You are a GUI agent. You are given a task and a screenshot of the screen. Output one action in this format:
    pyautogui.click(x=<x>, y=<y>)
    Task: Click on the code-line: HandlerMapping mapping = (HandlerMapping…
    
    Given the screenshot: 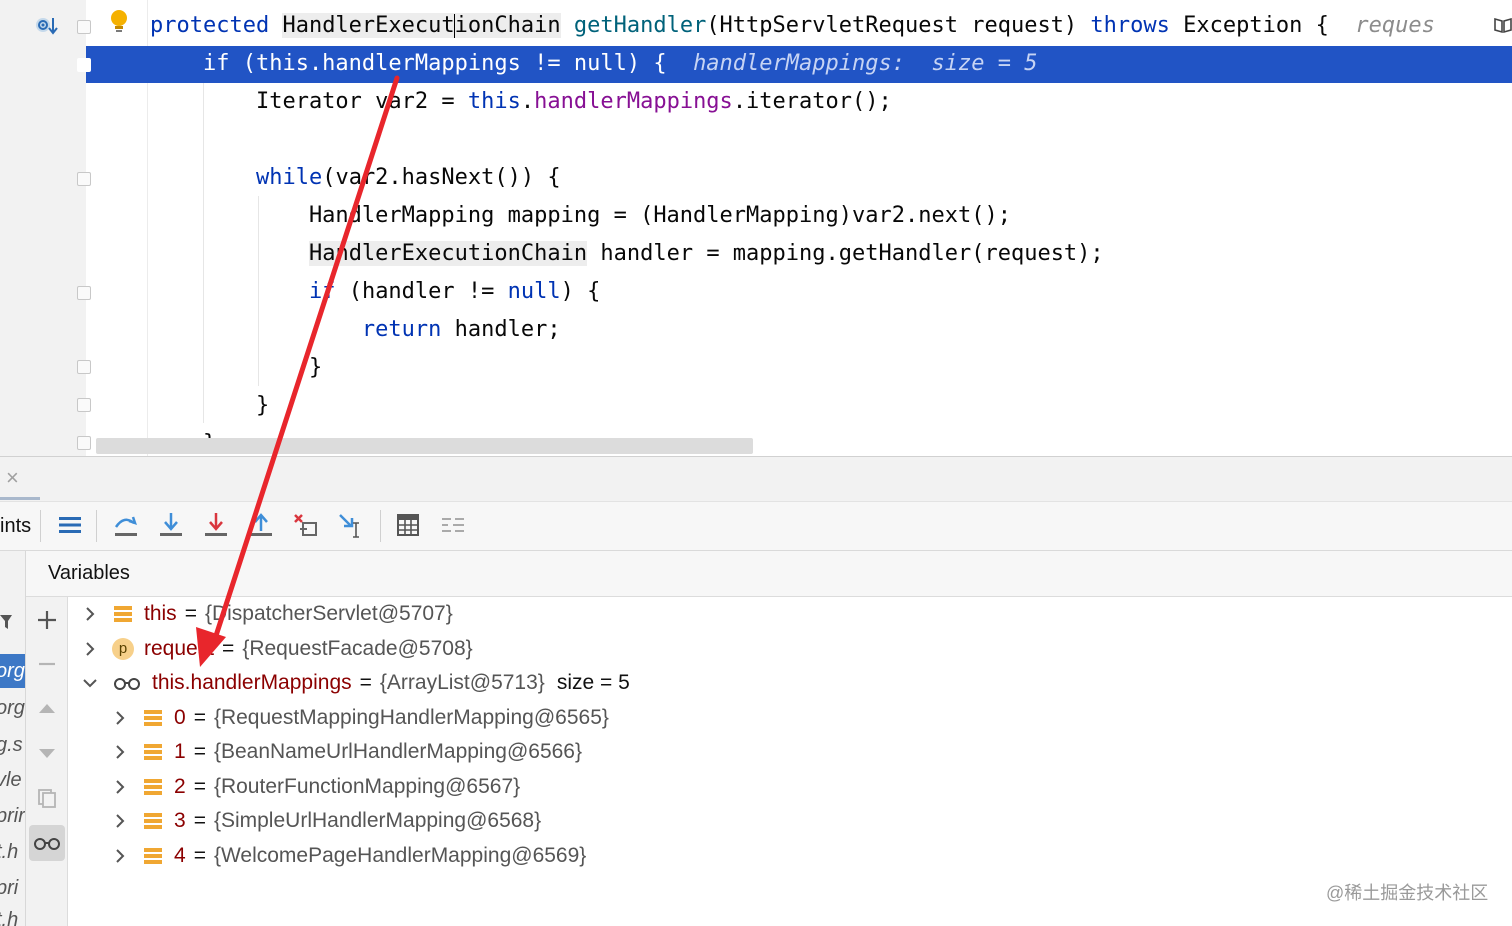 What is the action you would take?
    pyautogui.click(x=580, y=216)
    